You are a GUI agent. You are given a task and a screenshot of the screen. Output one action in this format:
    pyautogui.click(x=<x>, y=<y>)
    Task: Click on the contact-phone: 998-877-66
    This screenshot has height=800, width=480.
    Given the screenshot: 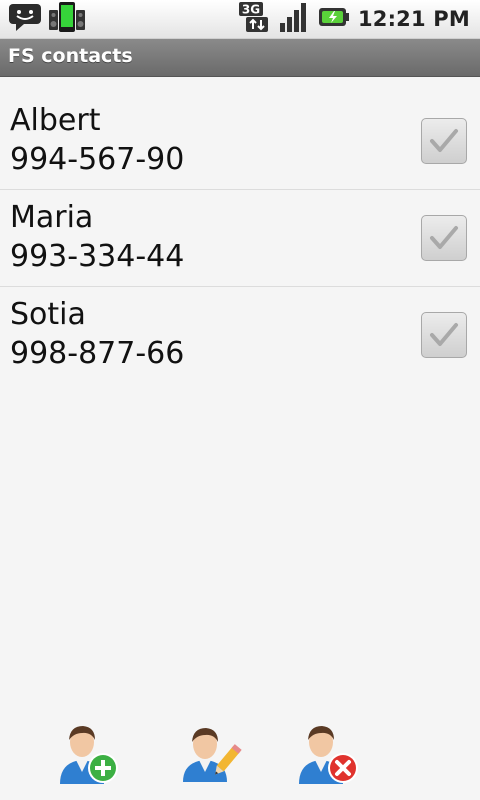 What is the action you would take?
    pyautogui.click(x=97, y=353)
    